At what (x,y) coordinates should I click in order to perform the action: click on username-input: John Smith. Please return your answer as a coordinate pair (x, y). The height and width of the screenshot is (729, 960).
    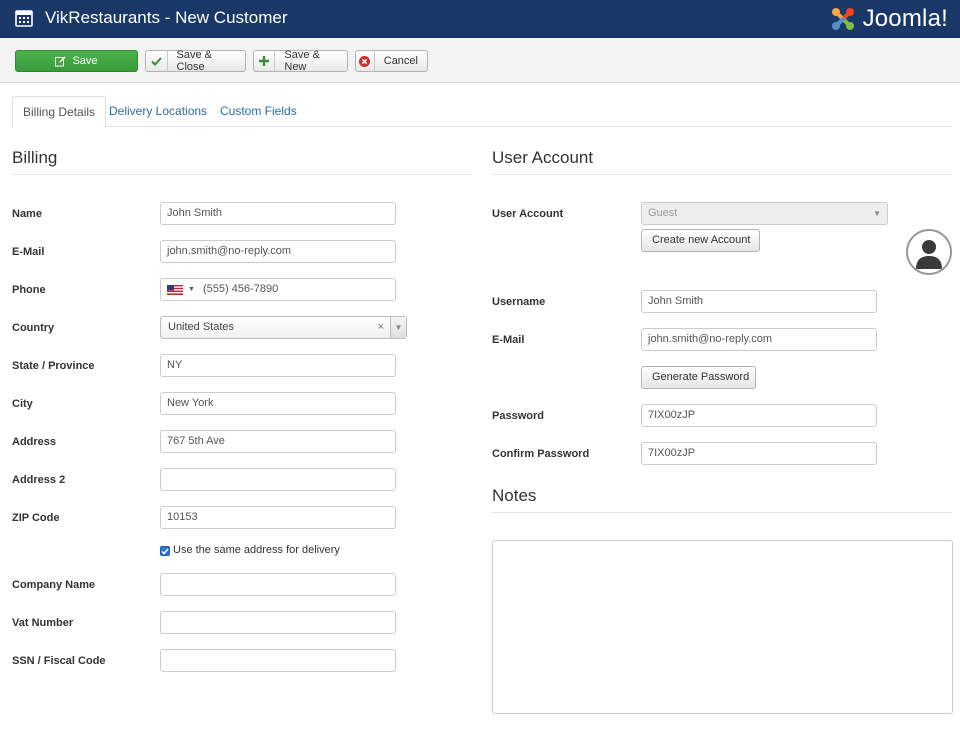
    Looking at the image, I should click on (759, 301).